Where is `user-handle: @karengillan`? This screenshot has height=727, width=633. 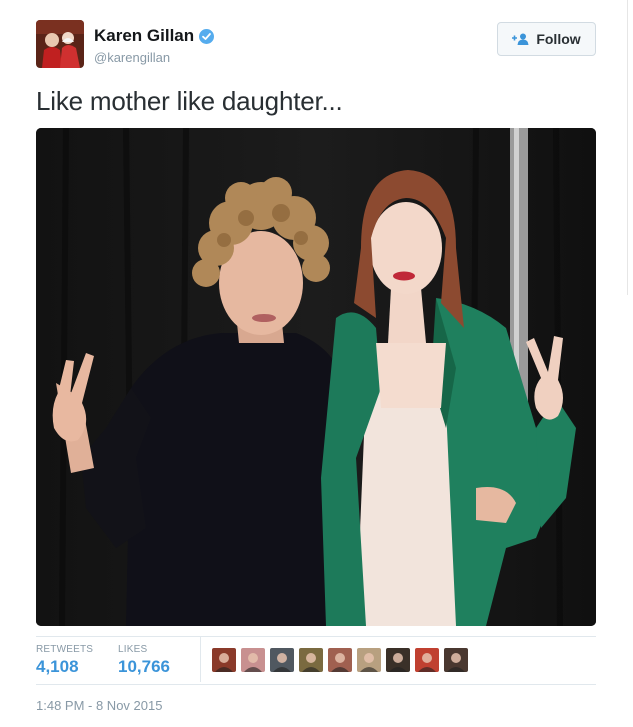
user-handle: @karengillan is located at coordinates (132, 57).